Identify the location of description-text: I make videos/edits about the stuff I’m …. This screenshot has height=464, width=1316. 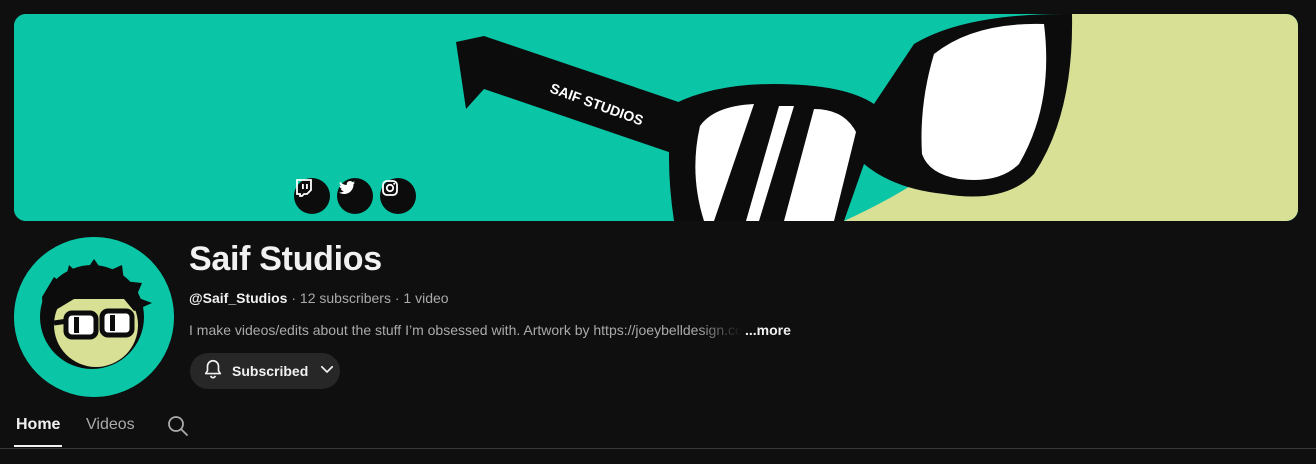
(465, 330).